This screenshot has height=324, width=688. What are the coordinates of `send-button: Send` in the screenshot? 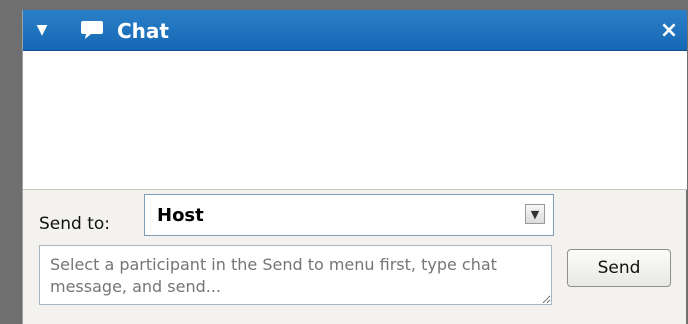 It's located at (619, 268).